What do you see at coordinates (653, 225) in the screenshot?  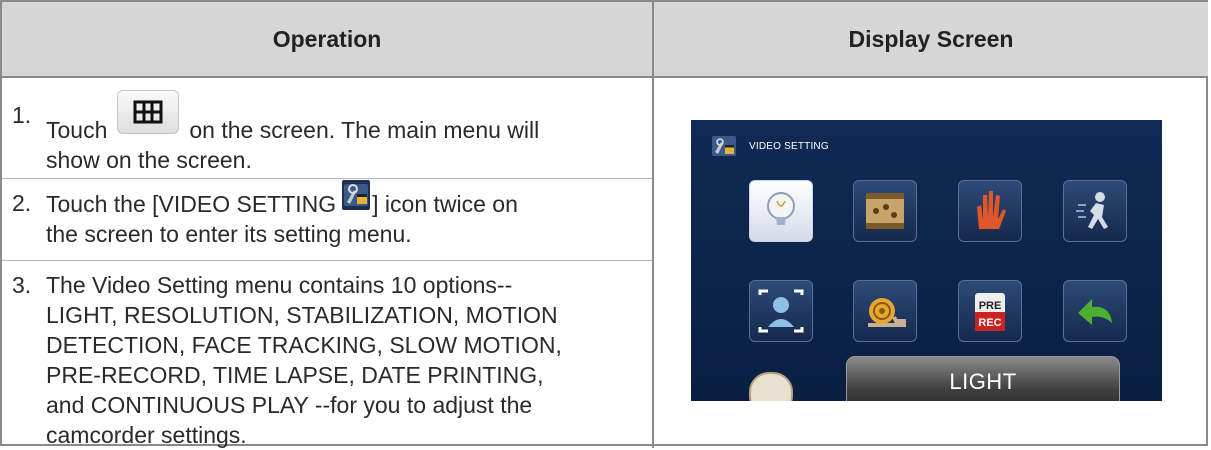 I see `column-divider` at bounding box center [653, 225].